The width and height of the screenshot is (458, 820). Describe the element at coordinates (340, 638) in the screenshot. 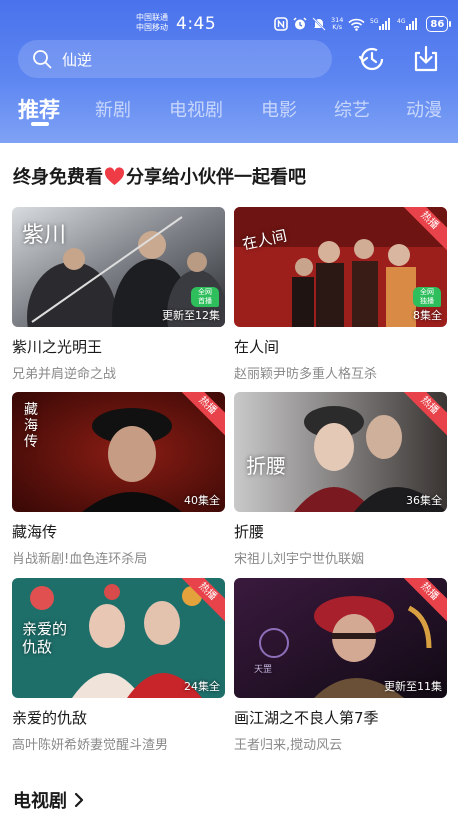

I see `poster: 天罡 热播 更新至11集` at that location.